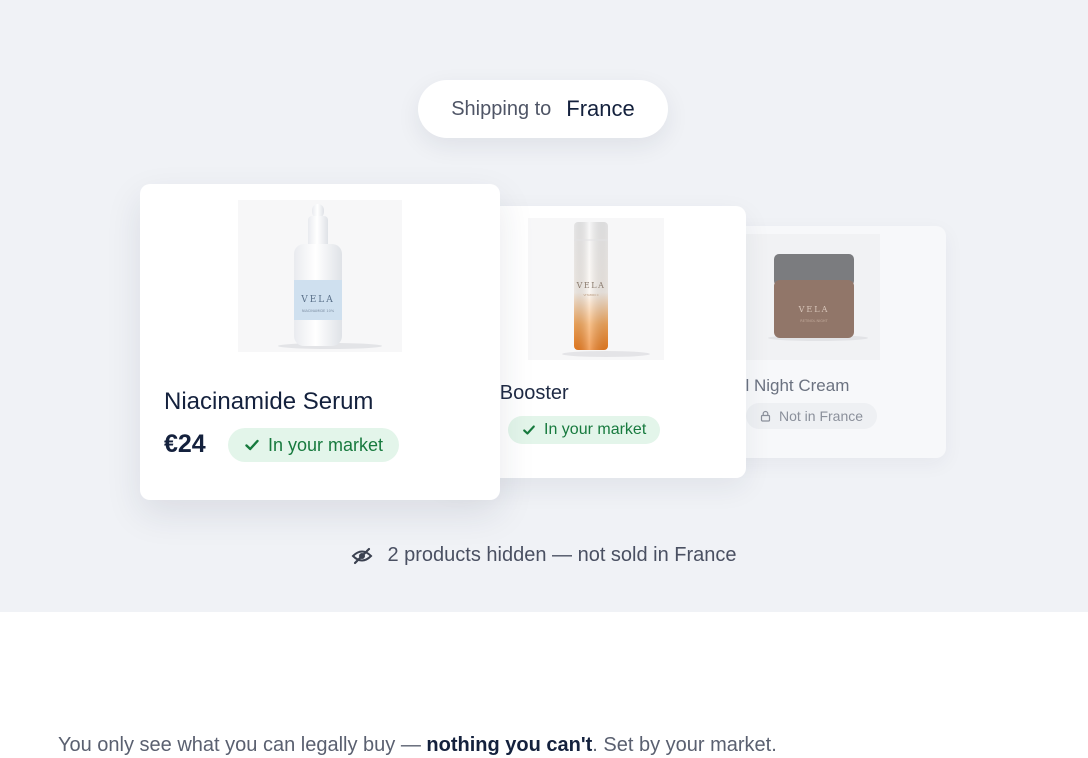 This screenshot has height=758, width=1088. Describe the element at coordinates (814, 321) in the screenshot. I see `vela-sublabel: RETINOL NIGHT` at that location.